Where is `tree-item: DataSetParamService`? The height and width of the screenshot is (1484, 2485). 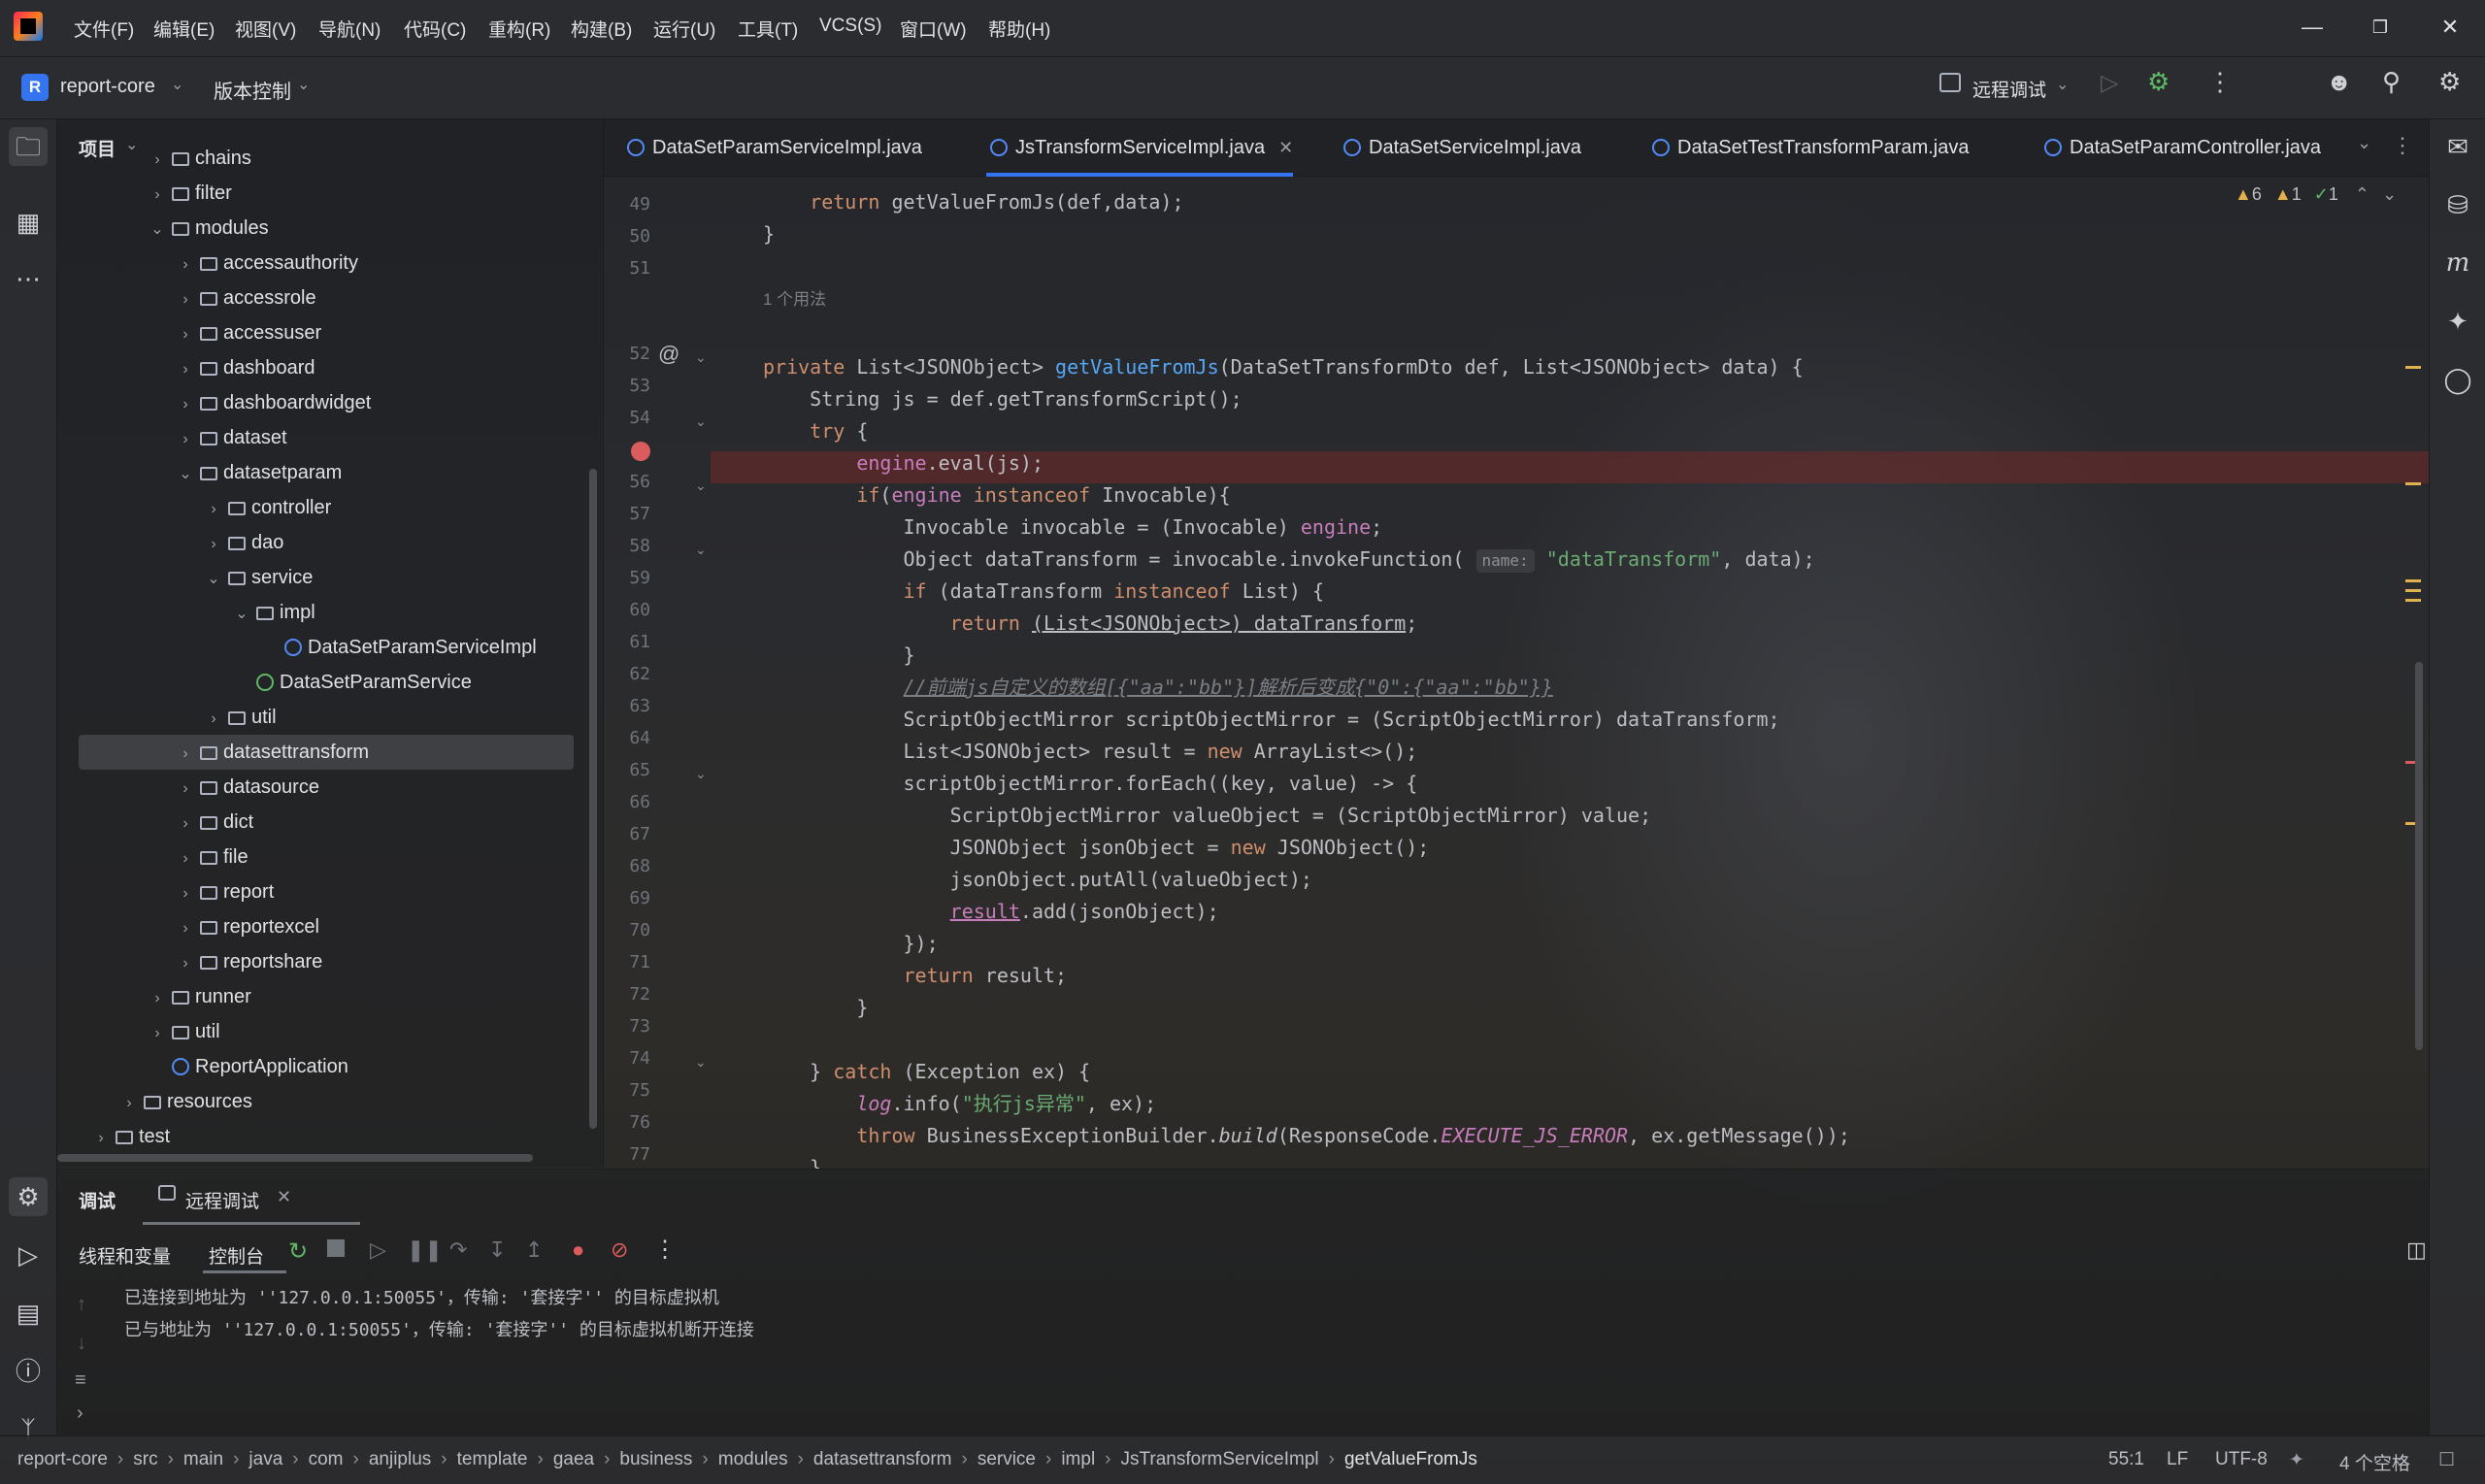
tree-item: DataSetParamService is located at coordinates (329, 682).